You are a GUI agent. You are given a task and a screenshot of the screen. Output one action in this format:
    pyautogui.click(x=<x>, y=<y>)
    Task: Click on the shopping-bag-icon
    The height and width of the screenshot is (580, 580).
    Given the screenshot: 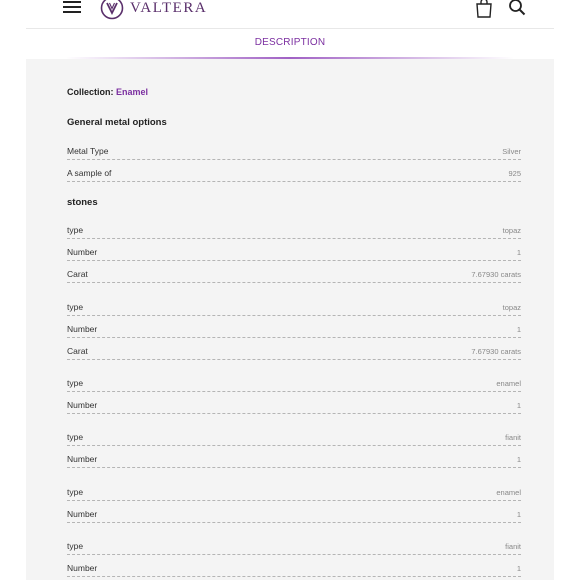 What is the action you would take?
    pyautogui.click(x=484, y=9)
    